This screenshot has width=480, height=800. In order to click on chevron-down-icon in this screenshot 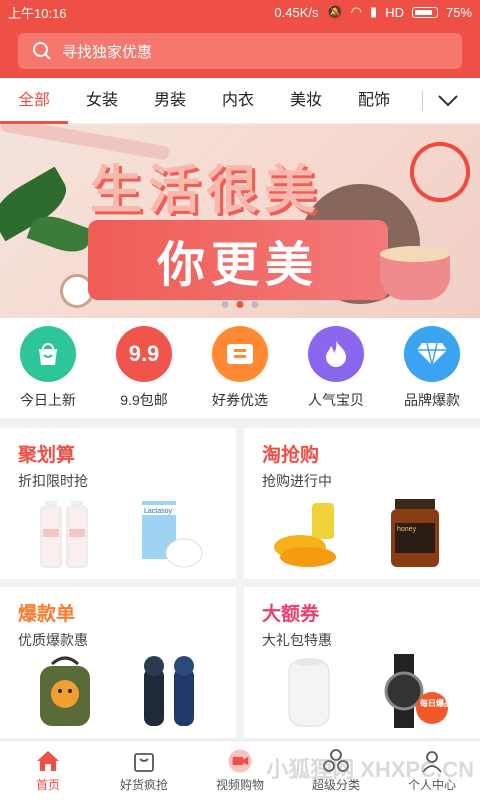, I will do `click(448, 100)`.